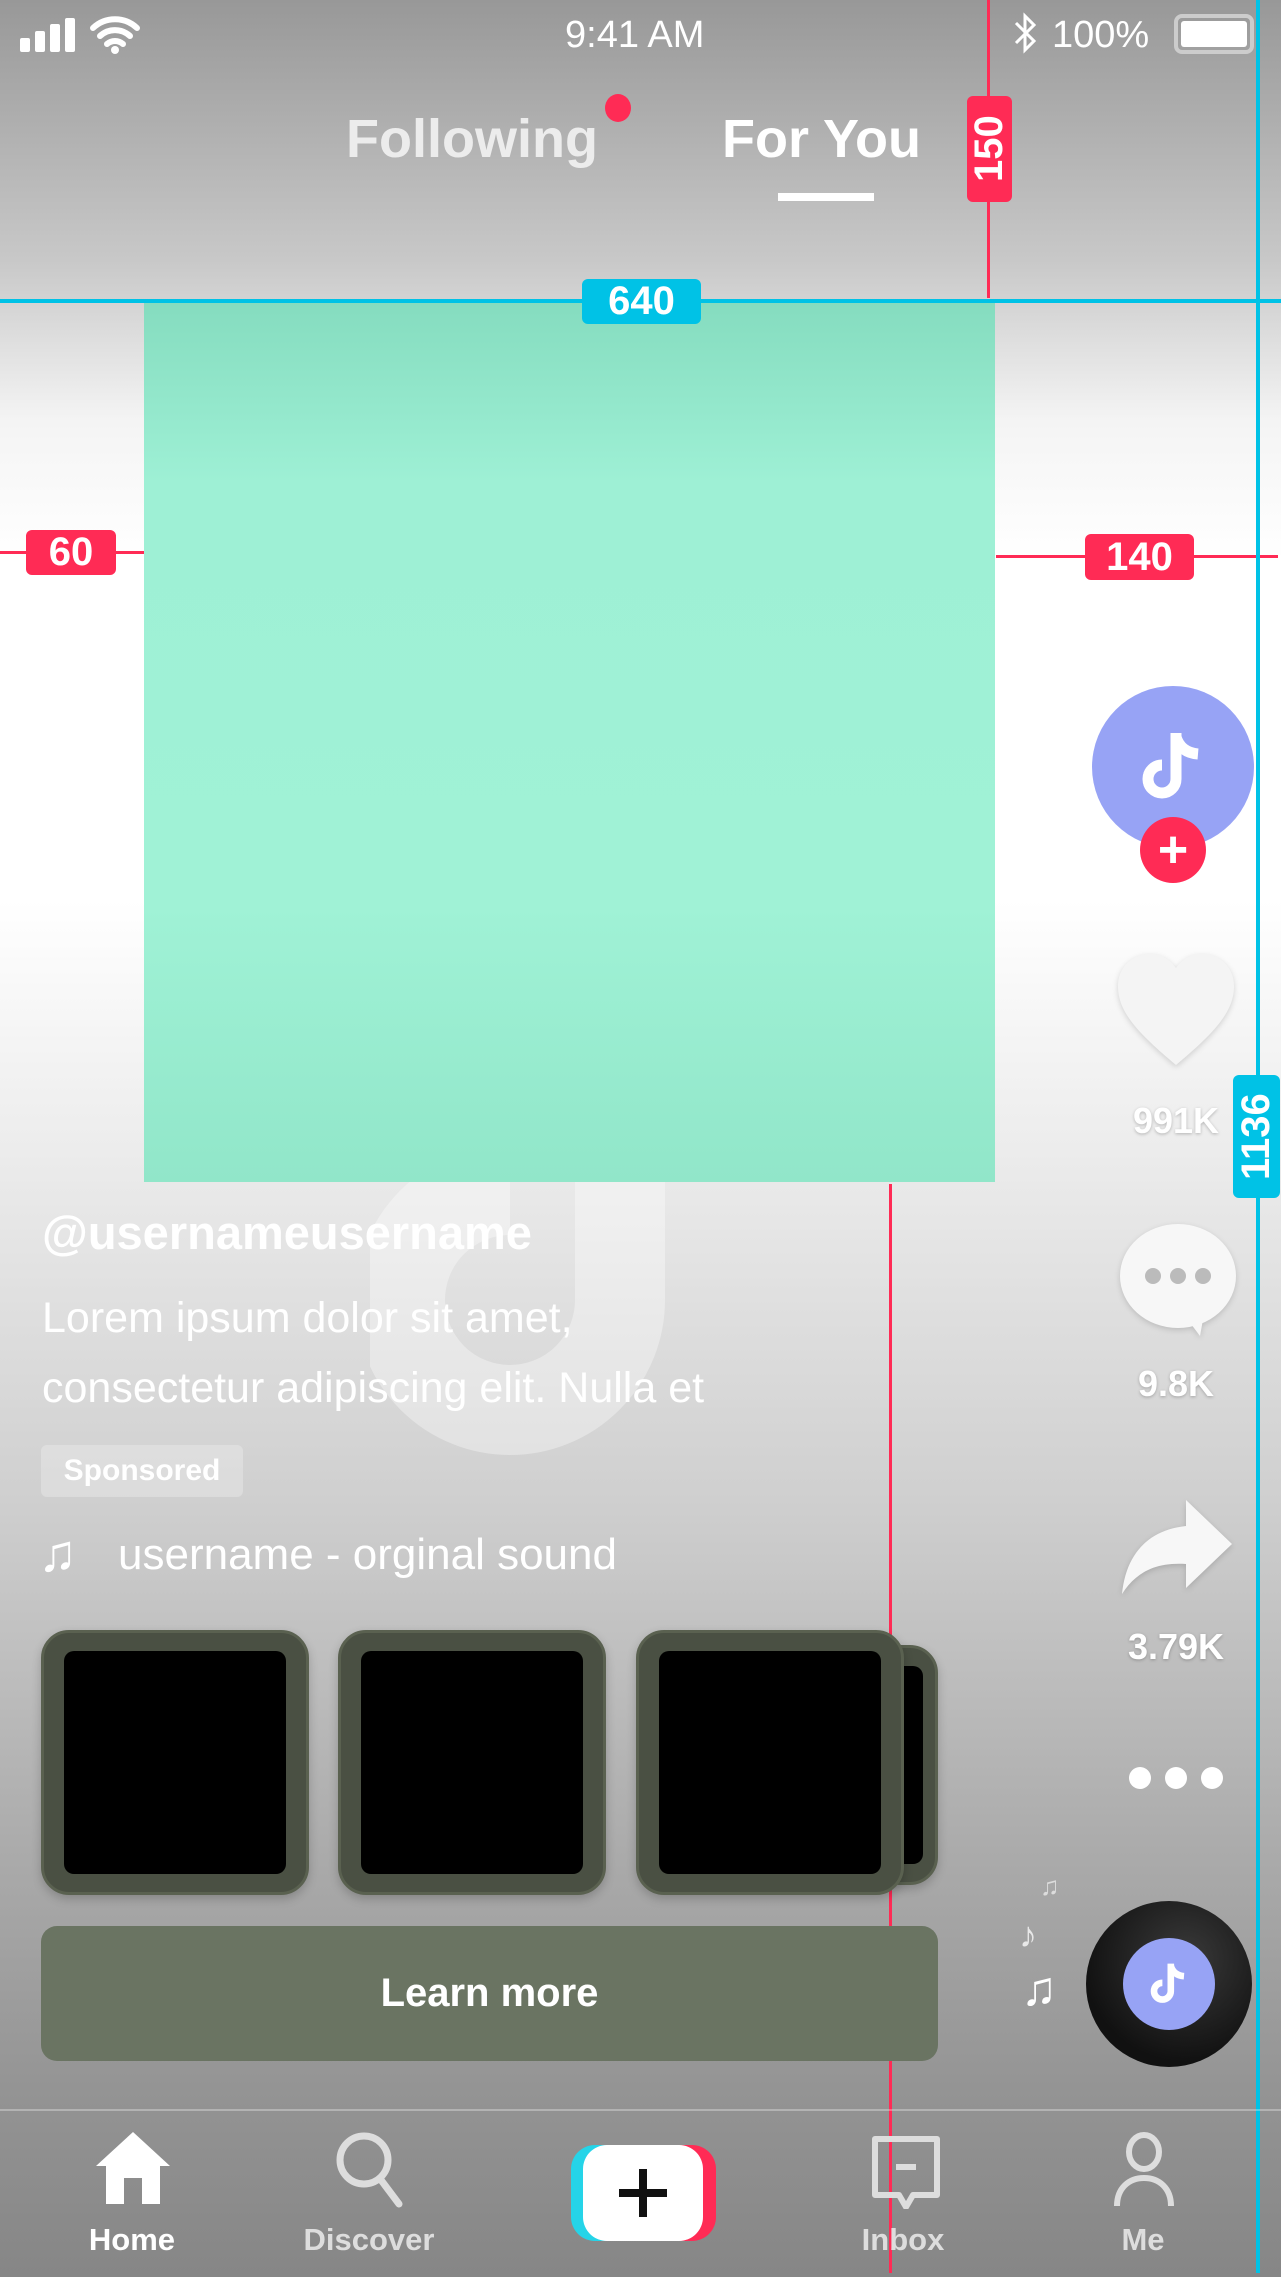 The height and width of the screenshot is (2277, 1281). I want to click on tab-for-you: For You, so click(821, 139).